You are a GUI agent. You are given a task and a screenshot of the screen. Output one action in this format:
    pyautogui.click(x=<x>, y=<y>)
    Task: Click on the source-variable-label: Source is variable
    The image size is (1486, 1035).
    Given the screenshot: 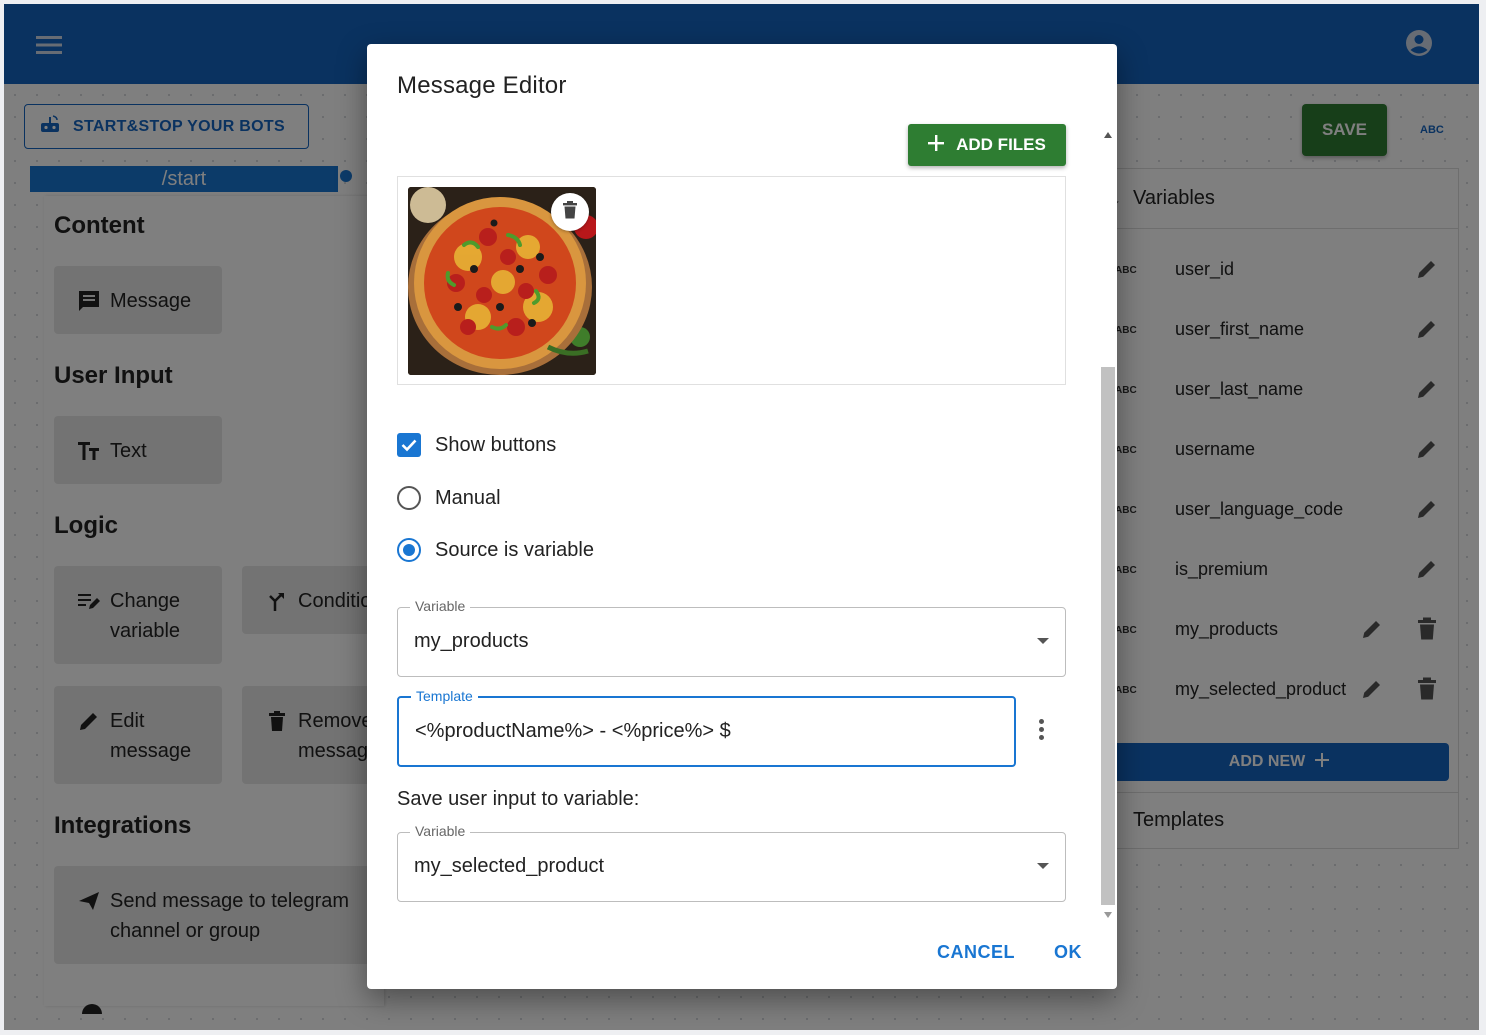 What is the action you would take?
    pyautogui.click(x=514, y=549)
    